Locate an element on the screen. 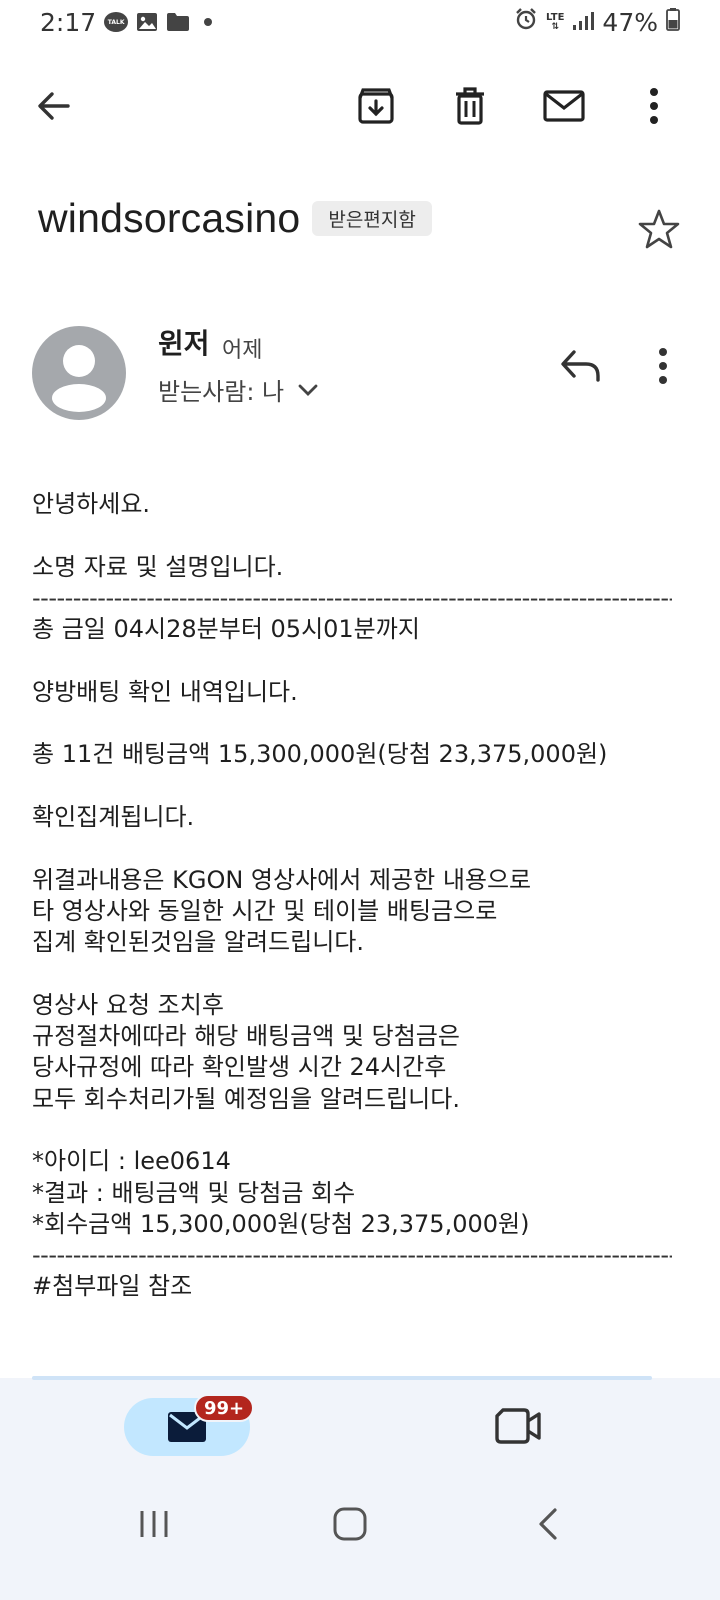 This screenshot has width=720, height=1600. subject-row: windsorcasino 받은편지함 is located at coordinates (368, 218).